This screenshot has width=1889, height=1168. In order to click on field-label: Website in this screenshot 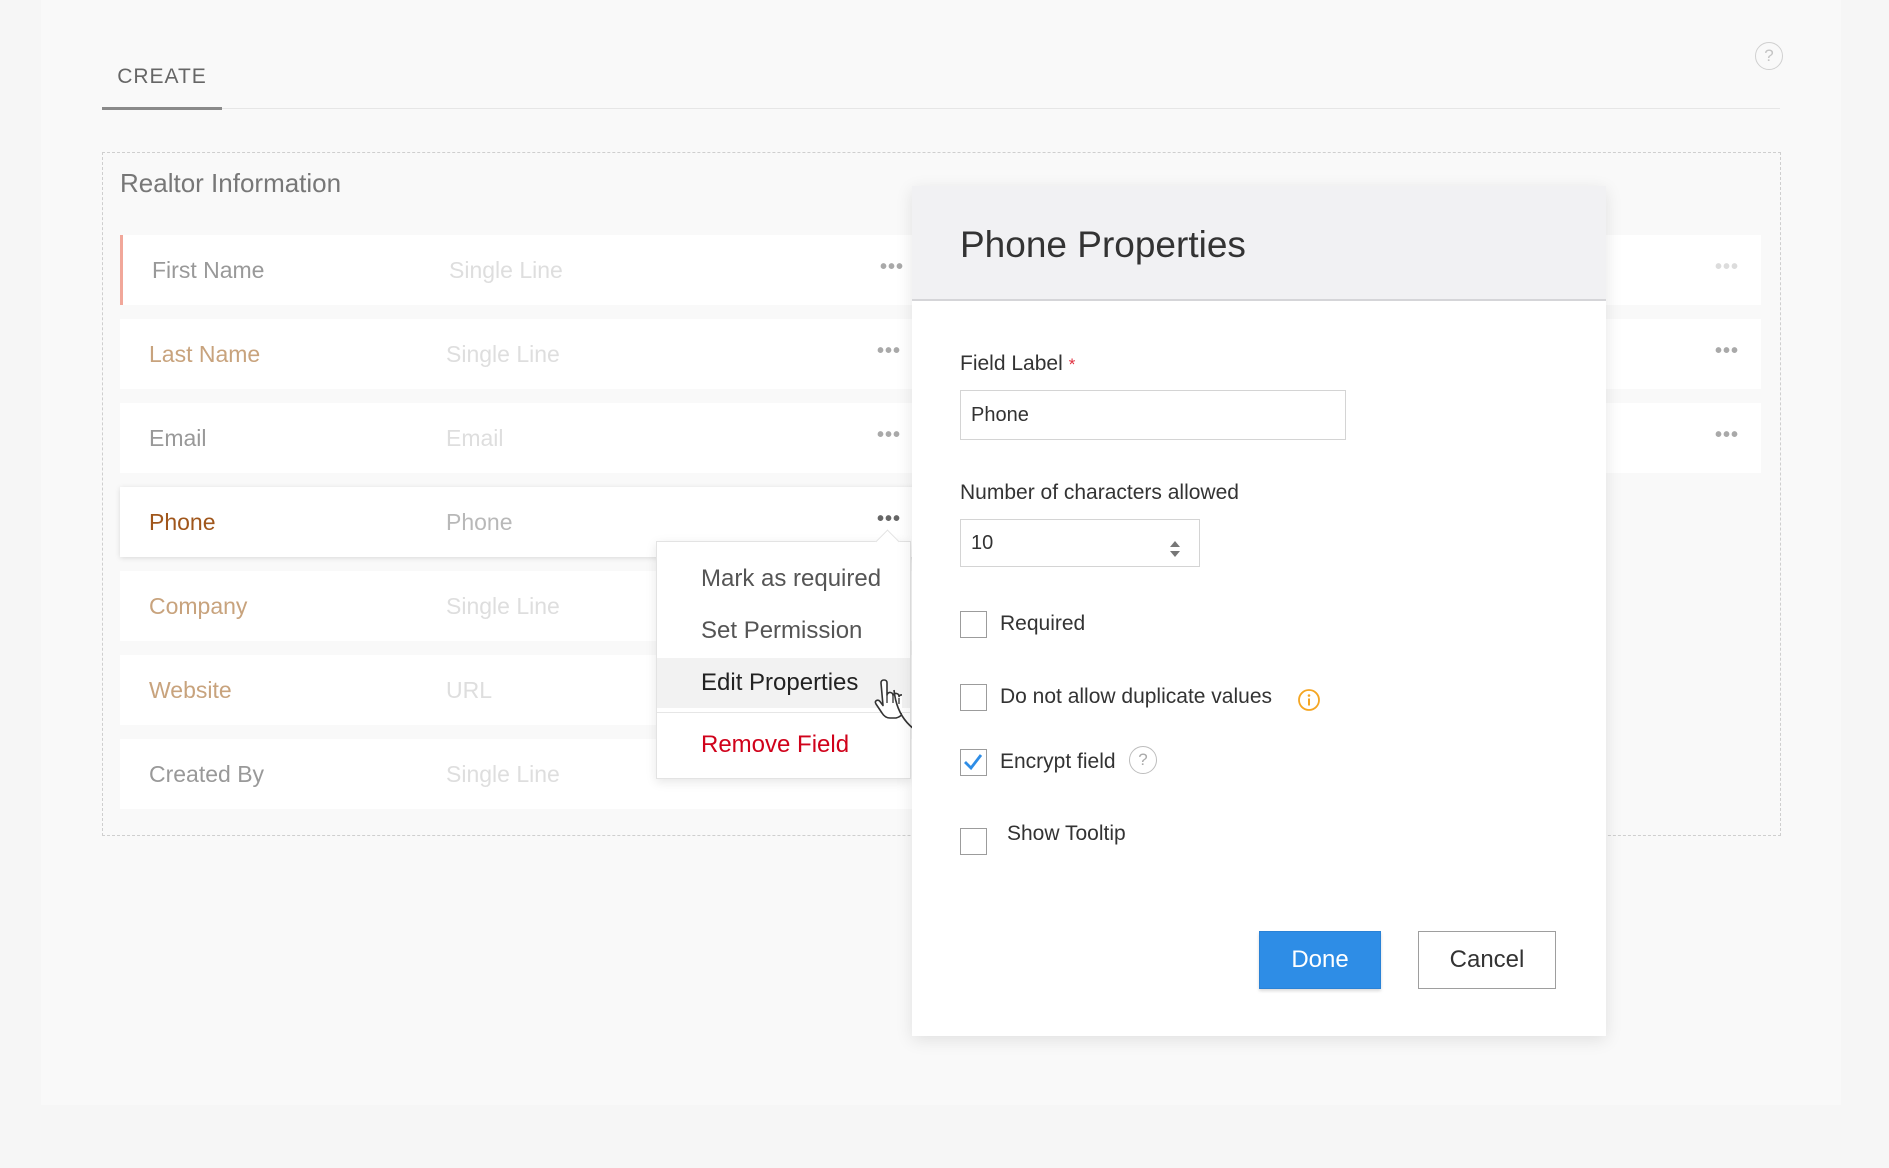, I will do `click(190, 690)`.